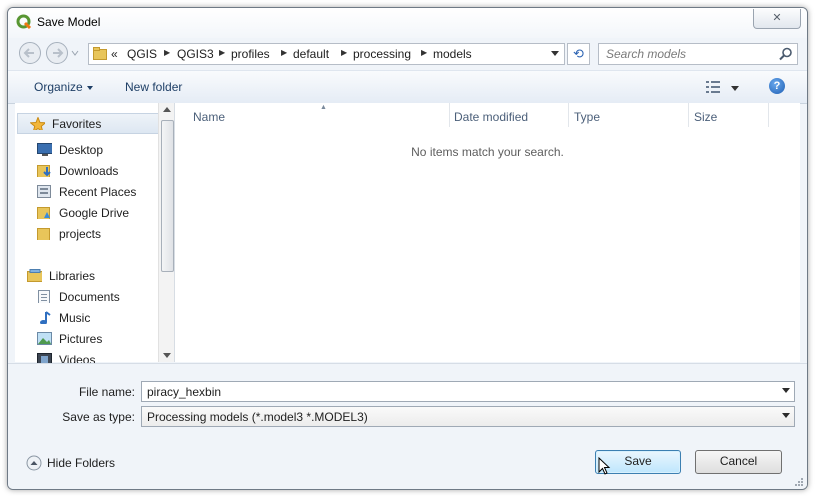  I want to click on music-icon, so click(45, 317).